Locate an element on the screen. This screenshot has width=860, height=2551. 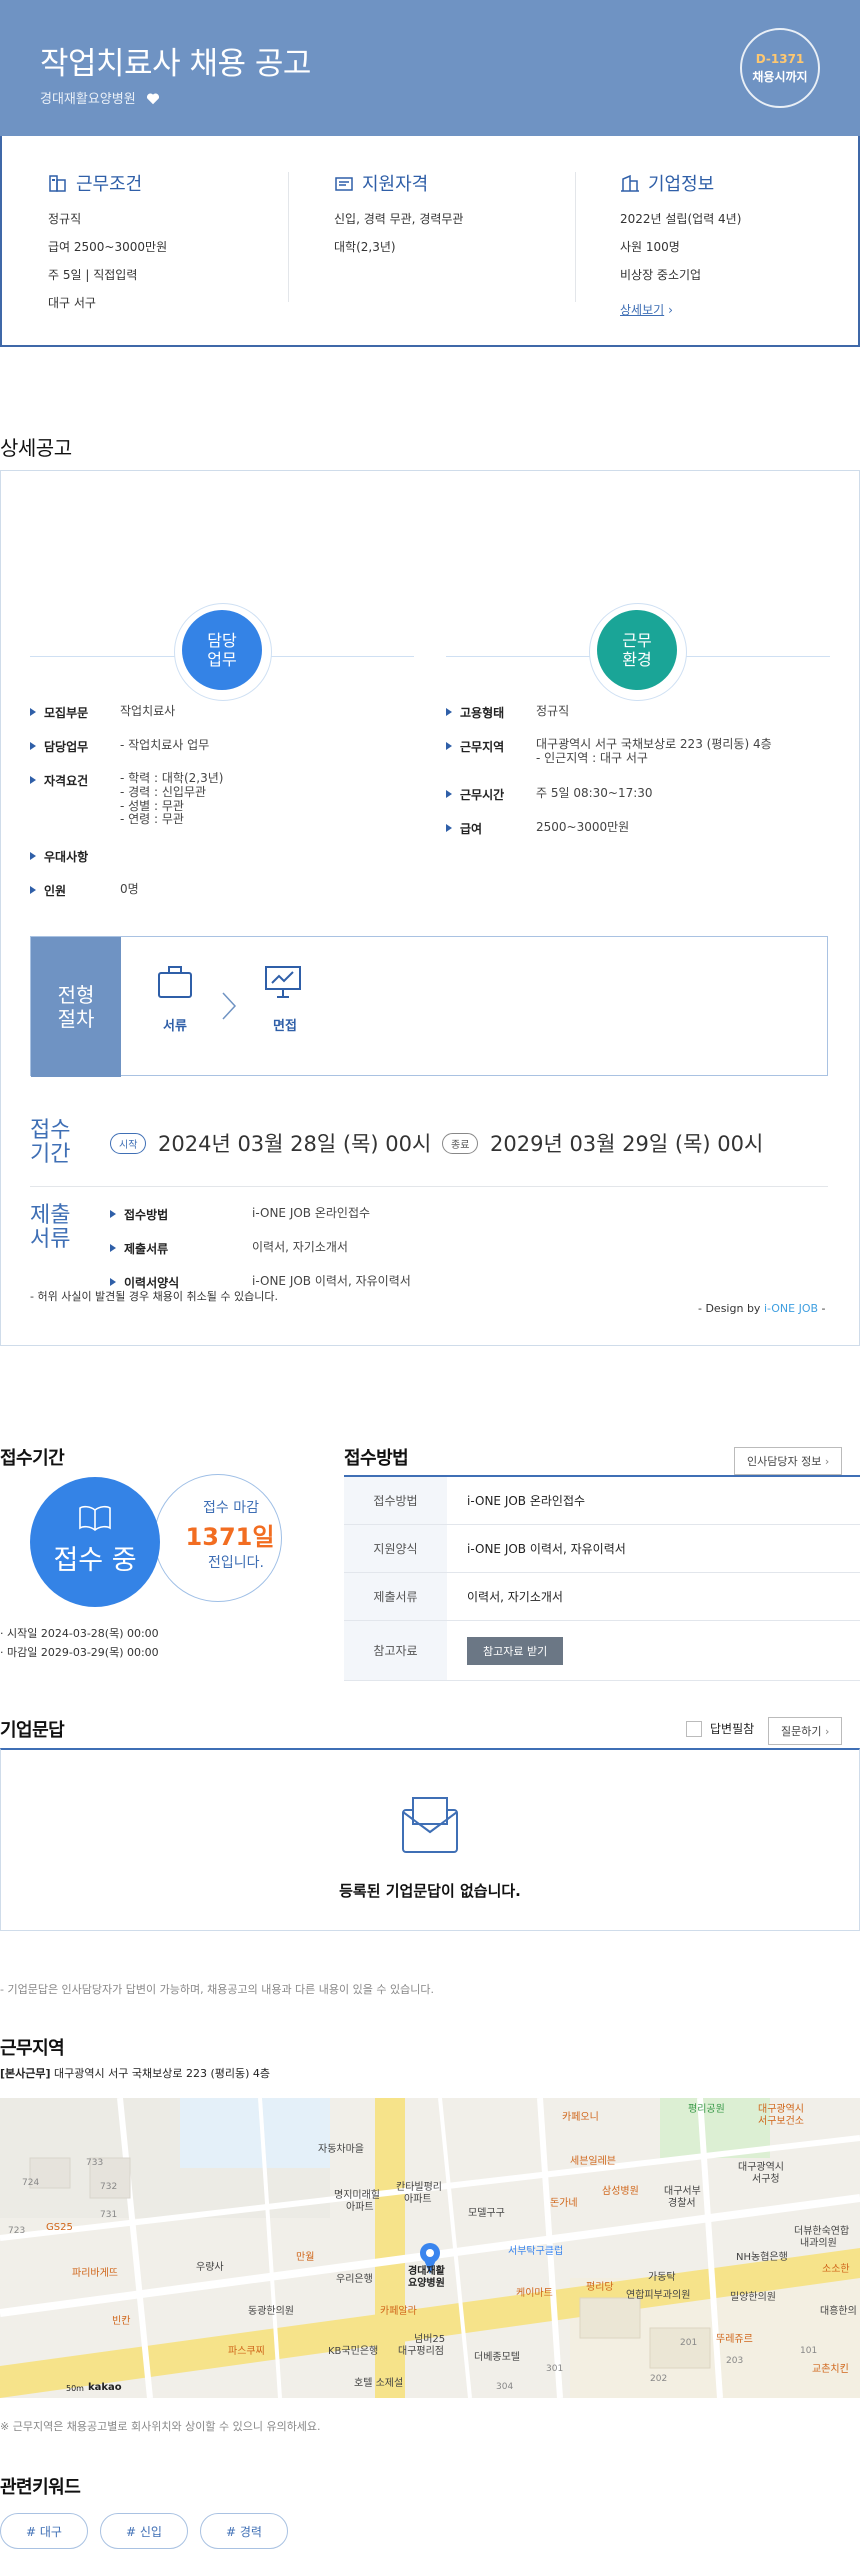
qual-row: 대학(2,3년) is located at coordinates (365, 247).